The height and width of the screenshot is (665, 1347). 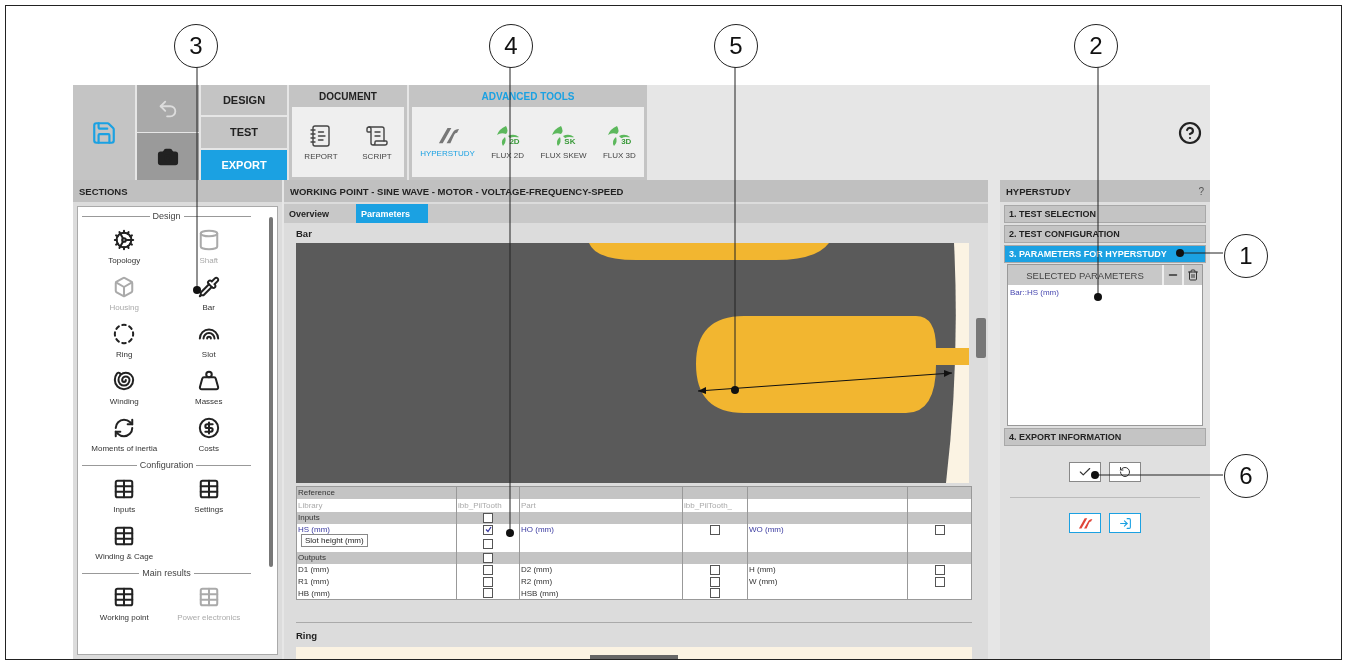 I want to click on slash-logo-icon, so click(x=1085, y=523).